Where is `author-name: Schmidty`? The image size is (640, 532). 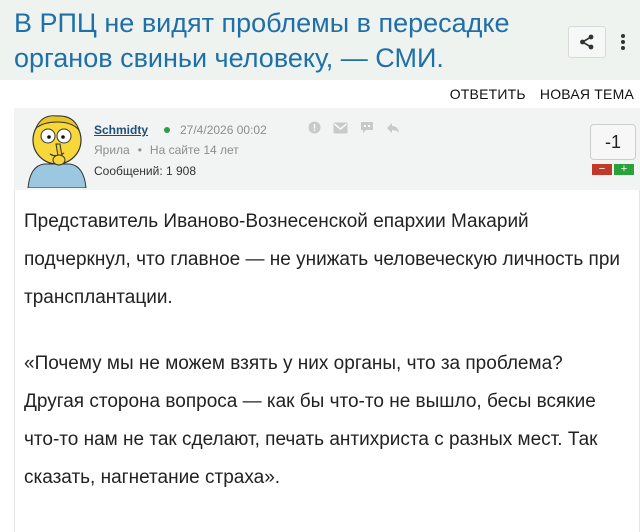
author-name: Schmidty is located at coordinates (121, 130).